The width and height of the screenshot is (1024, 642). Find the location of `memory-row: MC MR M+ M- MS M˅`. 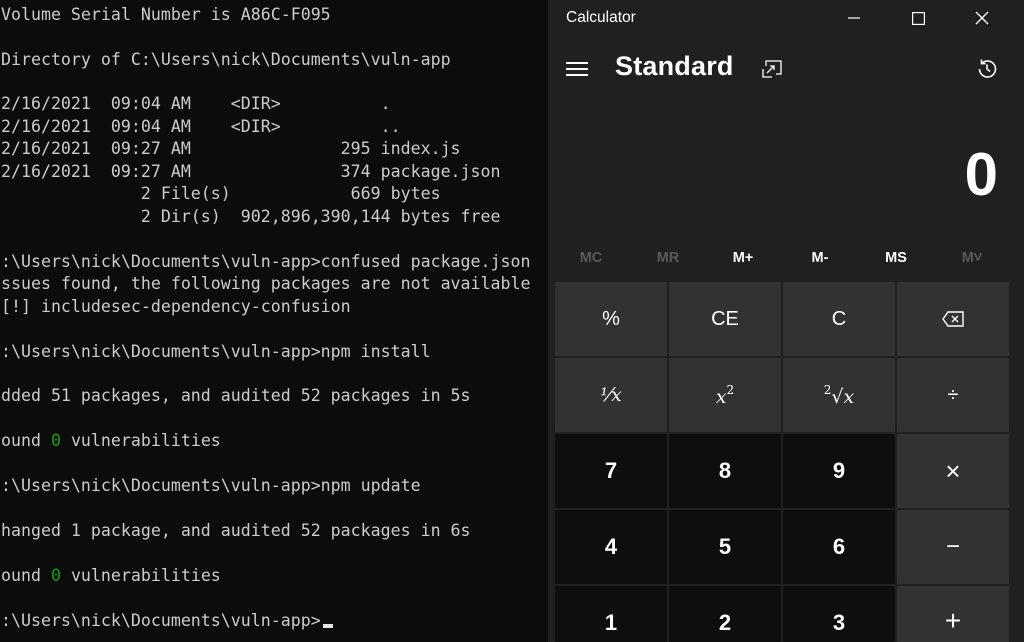

memory-row: MC MR M+ M- MS M˅ is located at coordinates (786, 258).